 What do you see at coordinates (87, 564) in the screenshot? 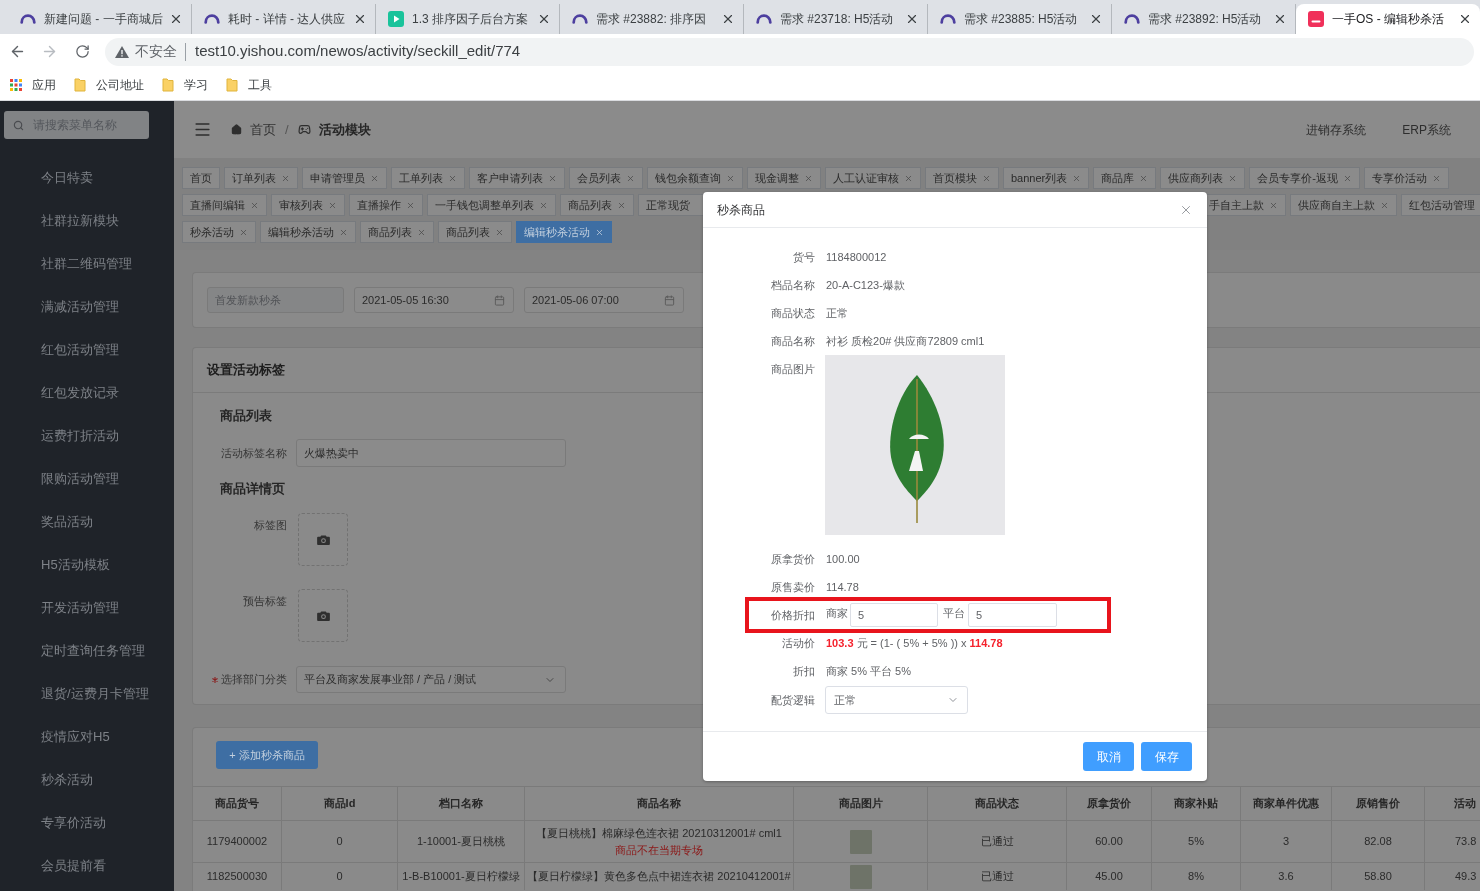
I see `sidebar-item: H5活动模板` at bounding box center [87, 564].